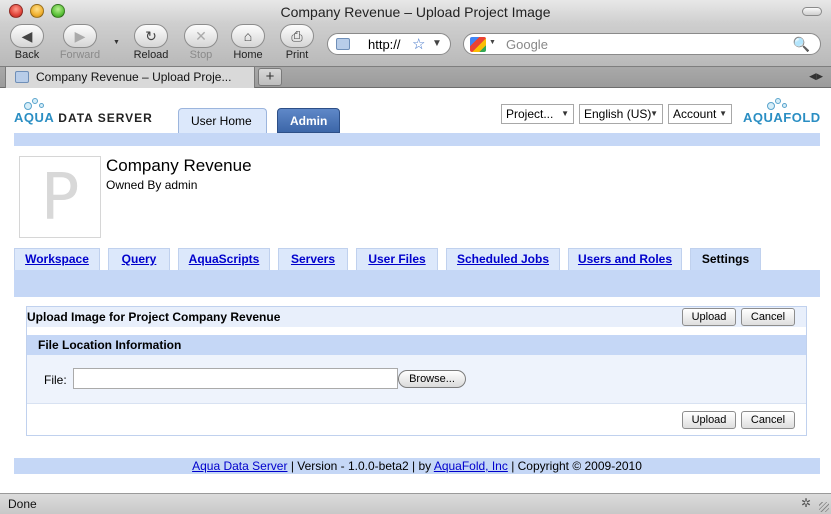 The width and height of the screenshot is (831, 514). Describe the element at coordinates (709, 317) in the screenshot. I see `upload-button-top: Upload` at that location.